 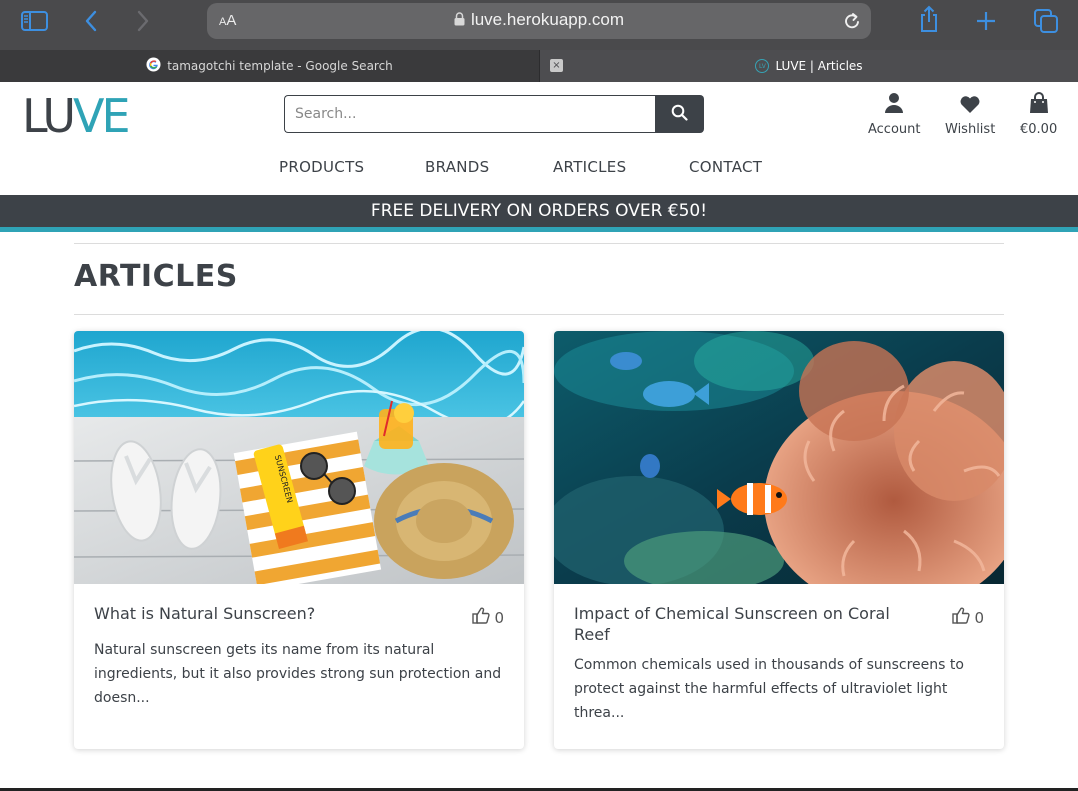 I want to click on tab-title: LUVE | Articles, so click(x=819, y=66).